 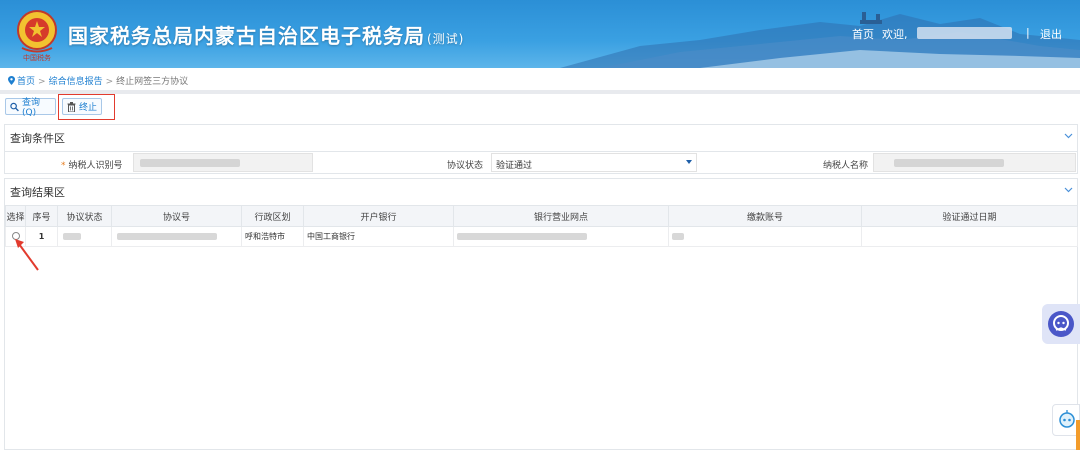 What do you see at coordinates (541, 149) in the screenshot?
I see `query-conditions-panel: 查询条件区 * 纳税人识别号 协议状态 验证通过 纳税人名称` at bounding box center [541, 149].